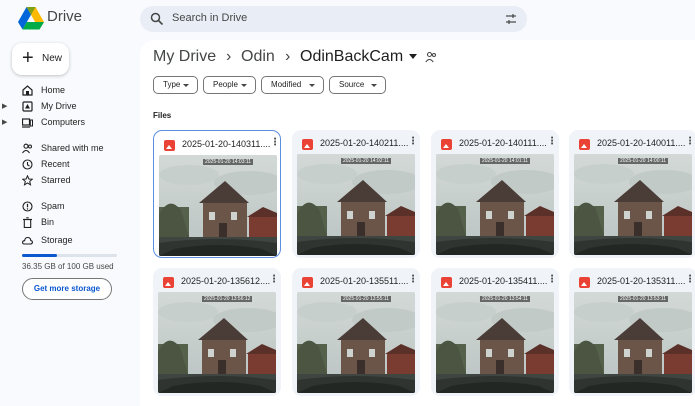 The height and width of the screenshot is (406, 695). I want to click on file-thumbnail: 2025-01-20 13:54:11, so click(495, 342).